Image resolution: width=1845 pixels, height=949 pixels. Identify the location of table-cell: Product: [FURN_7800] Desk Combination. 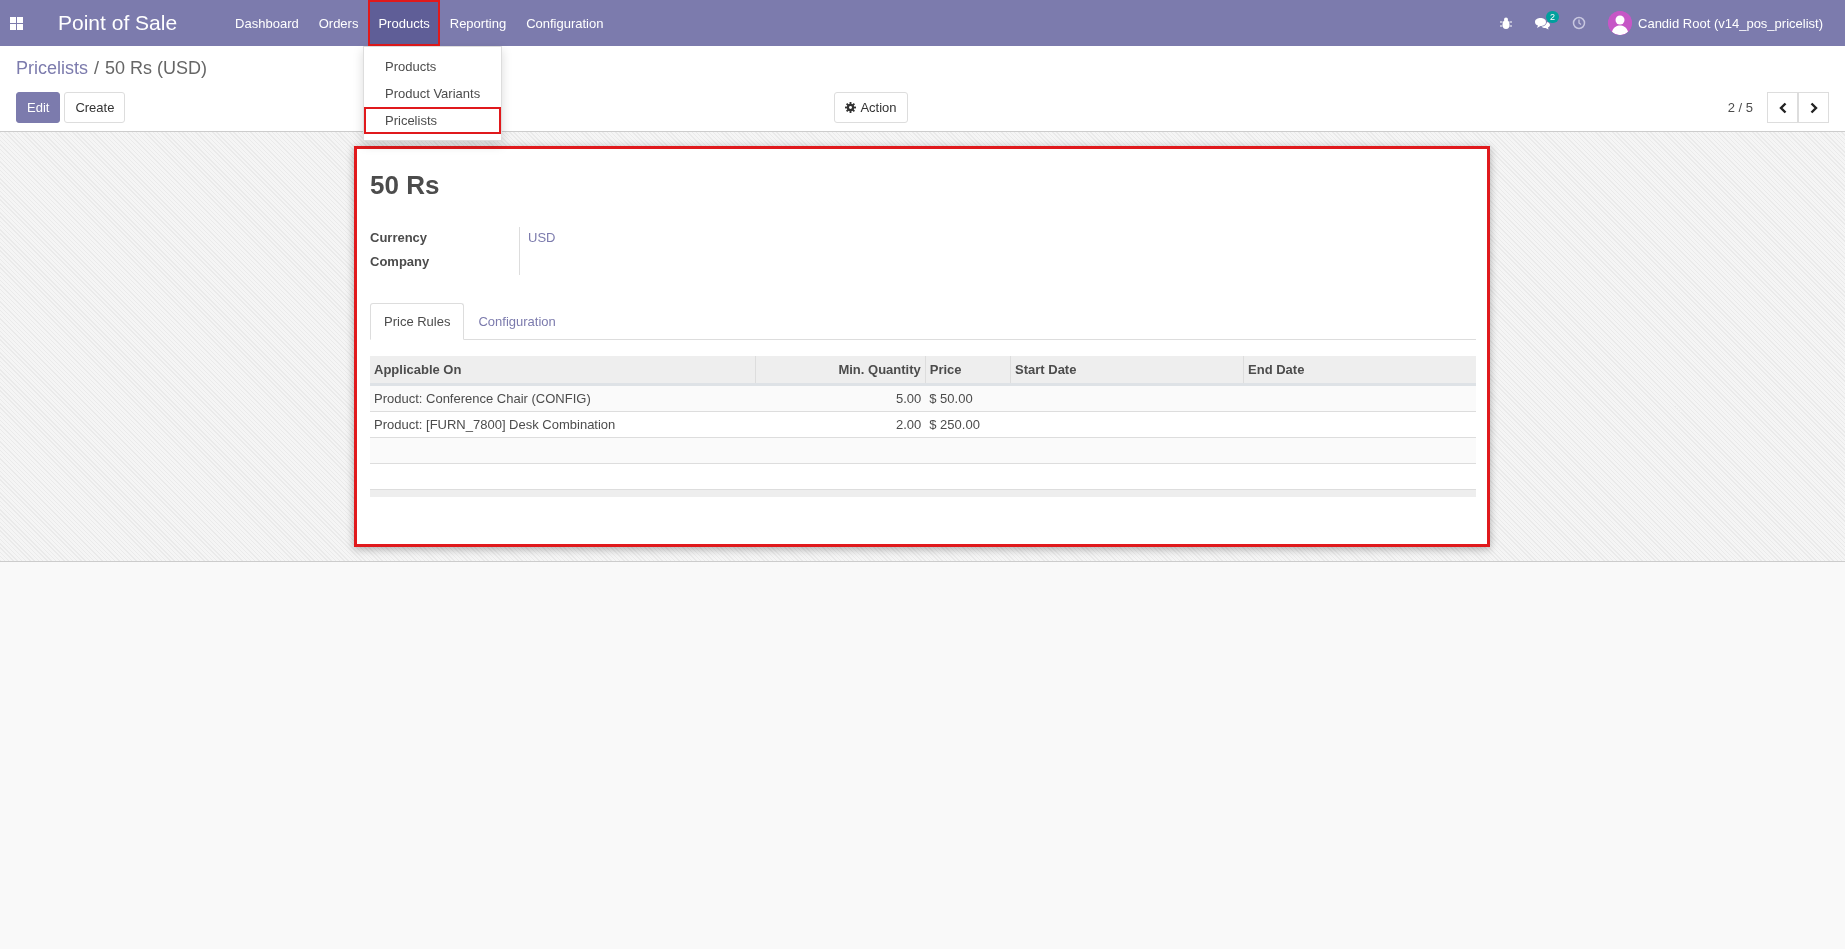
(495, 424).